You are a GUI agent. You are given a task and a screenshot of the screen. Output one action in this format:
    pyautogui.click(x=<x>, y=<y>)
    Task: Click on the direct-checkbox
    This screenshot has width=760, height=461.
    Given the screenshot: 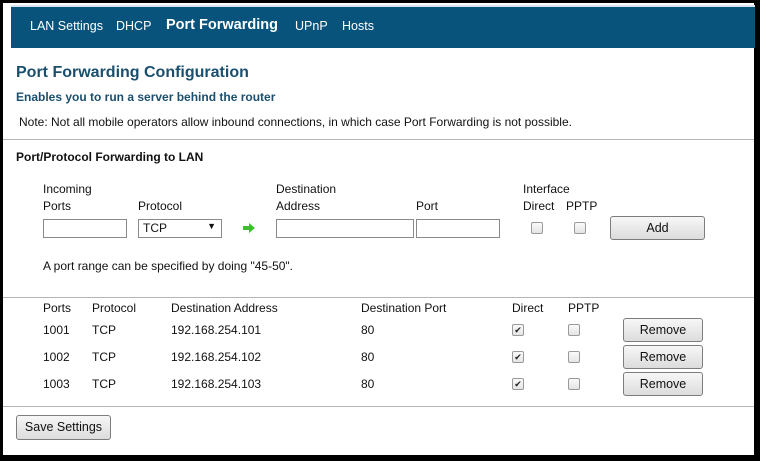 What is the action you would take?
    pyautogui.click(x=537, y=228)
    